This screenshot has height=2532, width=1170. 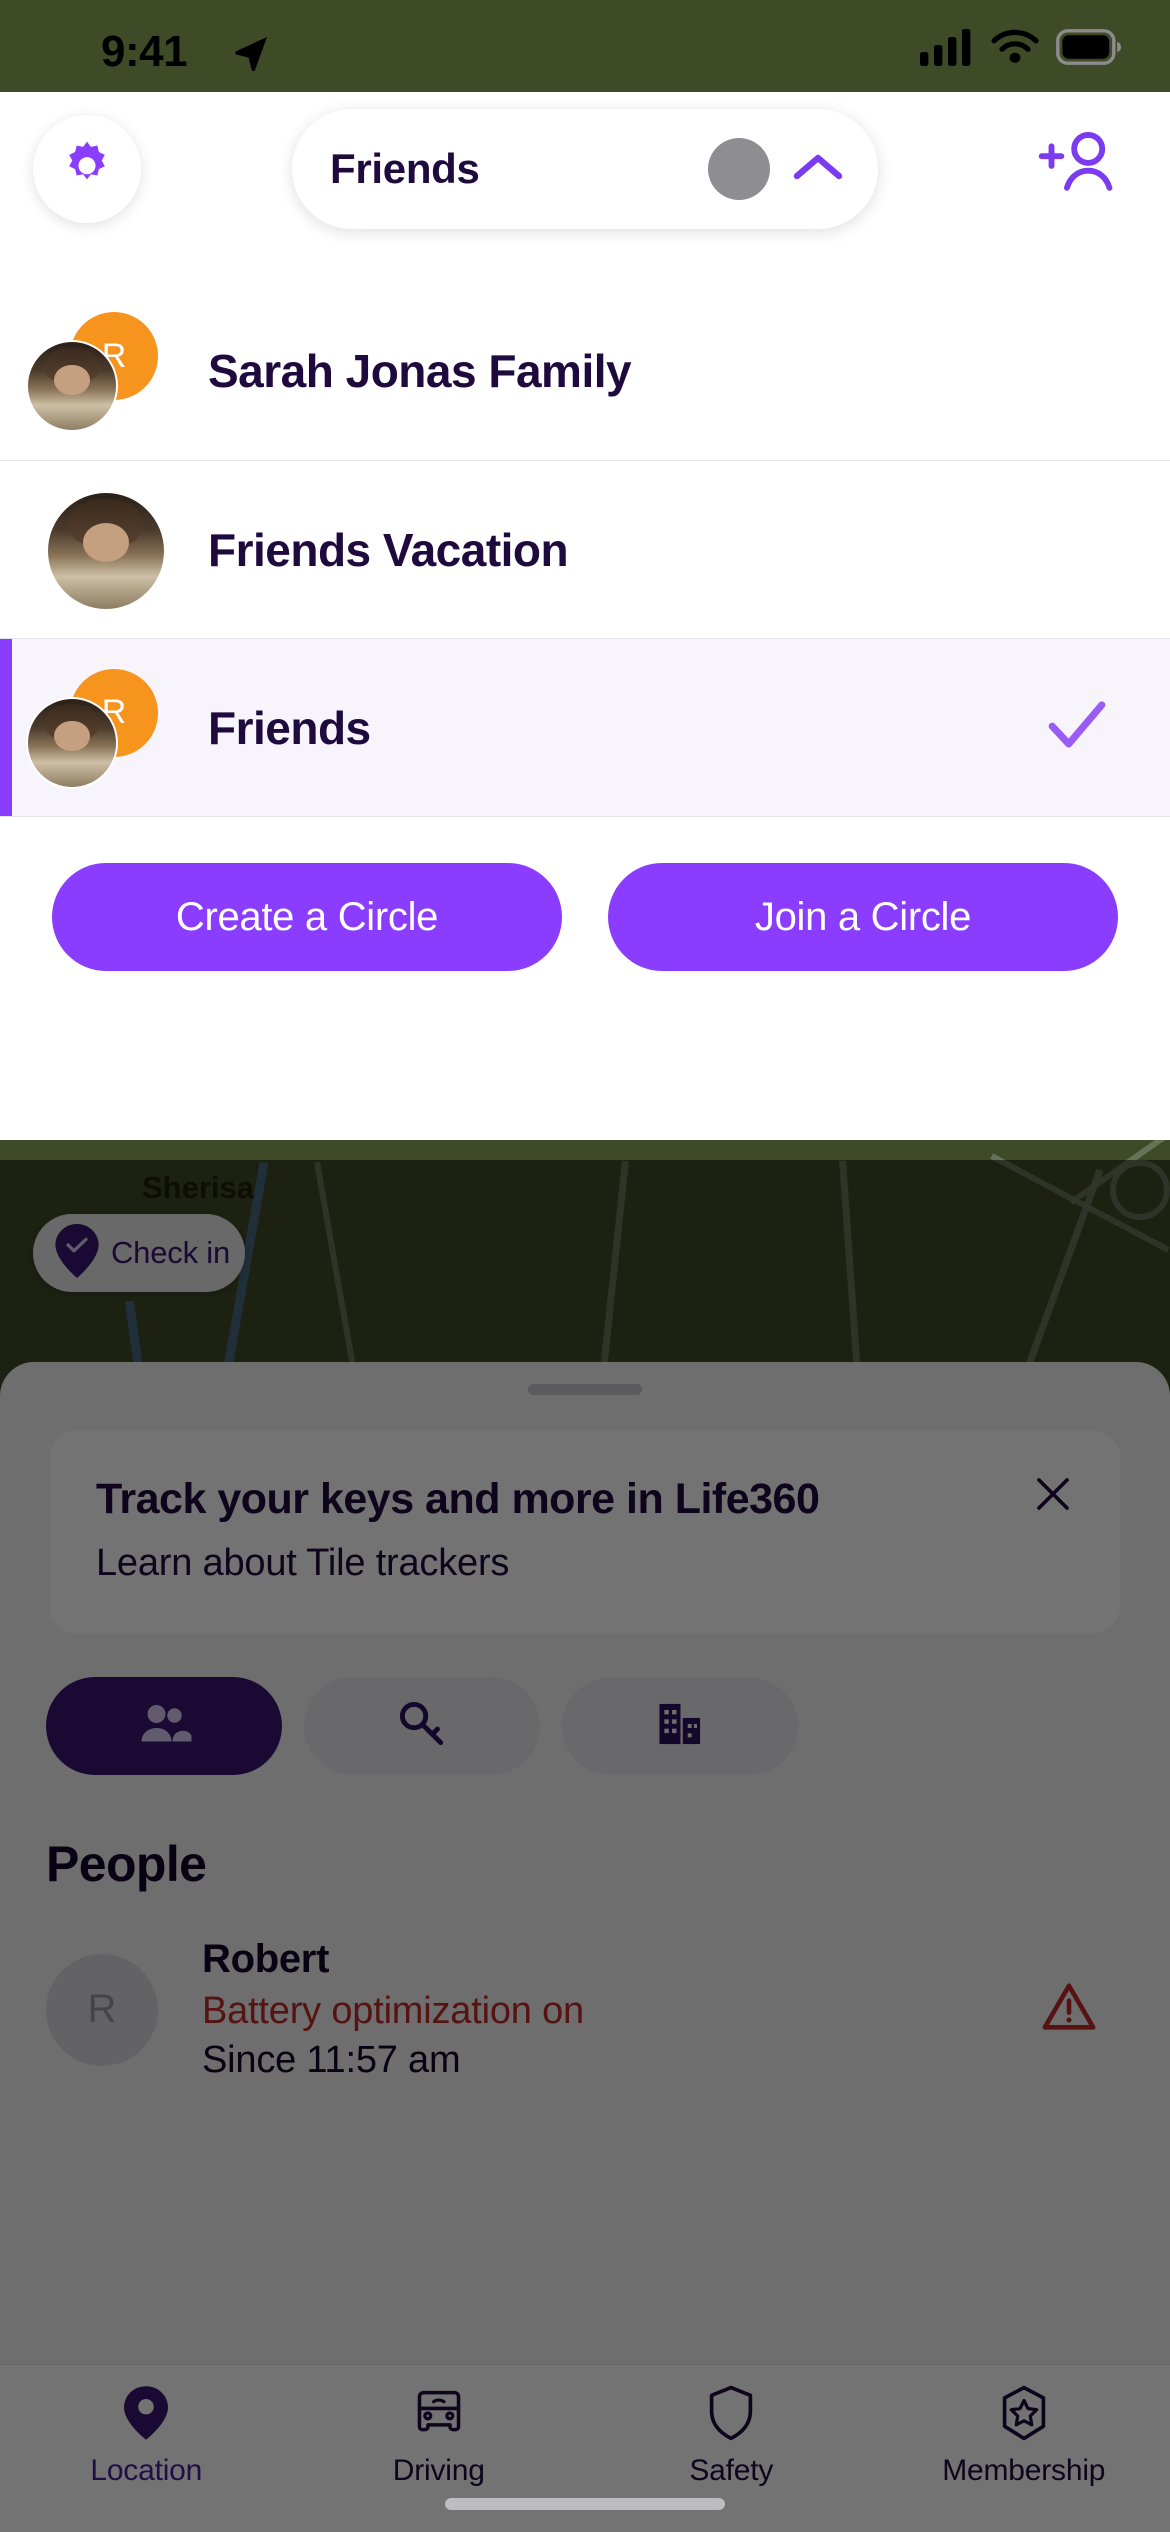 I want to click on gear-icon, so click(x=87, y=169).